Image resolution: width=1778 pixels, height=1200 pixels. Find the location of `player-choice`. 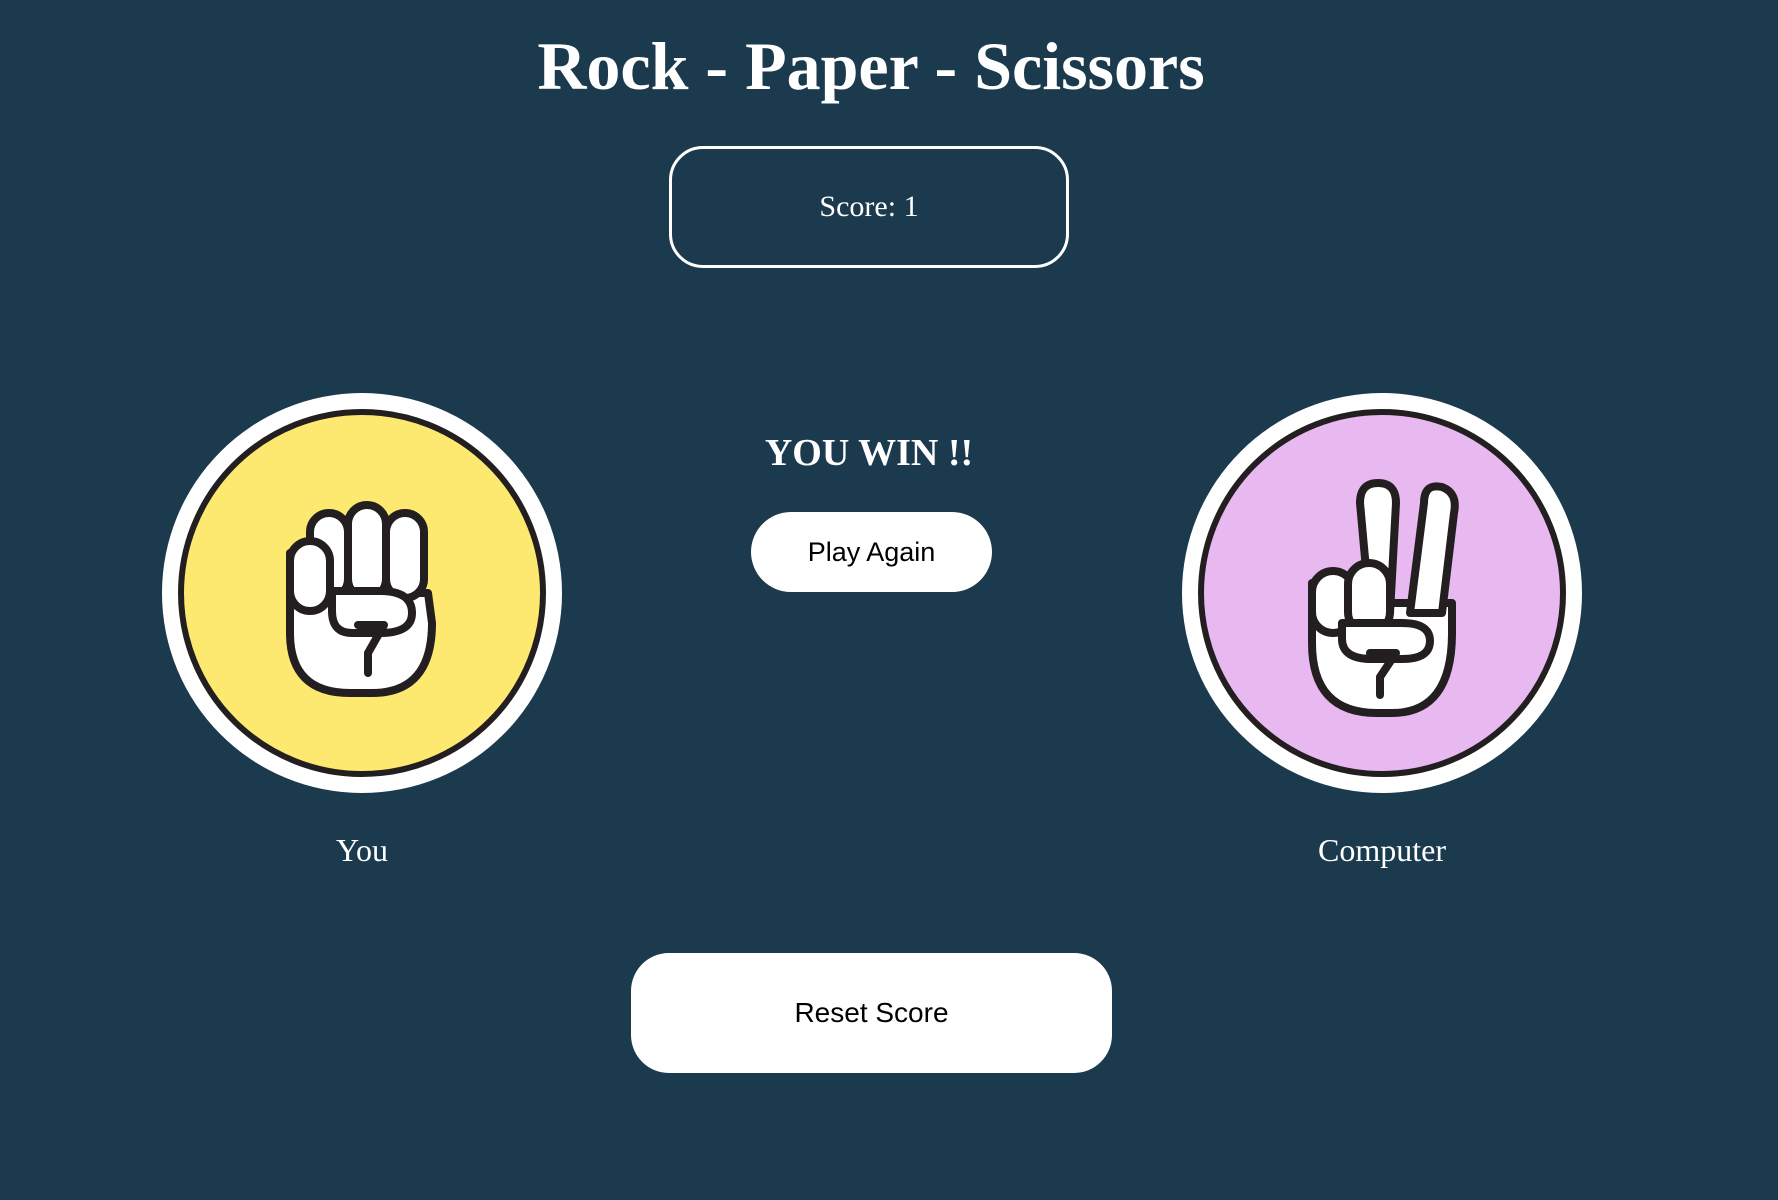

player-choice is located at coordinates (362, 593).